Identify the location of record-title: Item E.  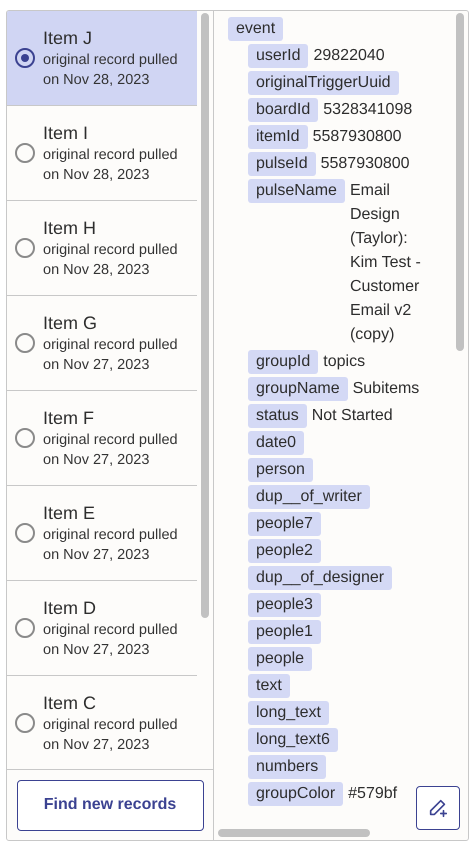
(69, 513).